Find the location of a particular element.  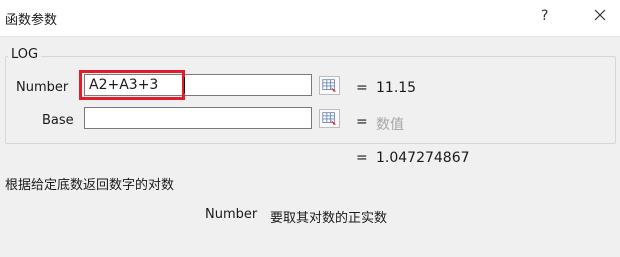

base-placeholder: 数值 is located at coordinates (390, 125).